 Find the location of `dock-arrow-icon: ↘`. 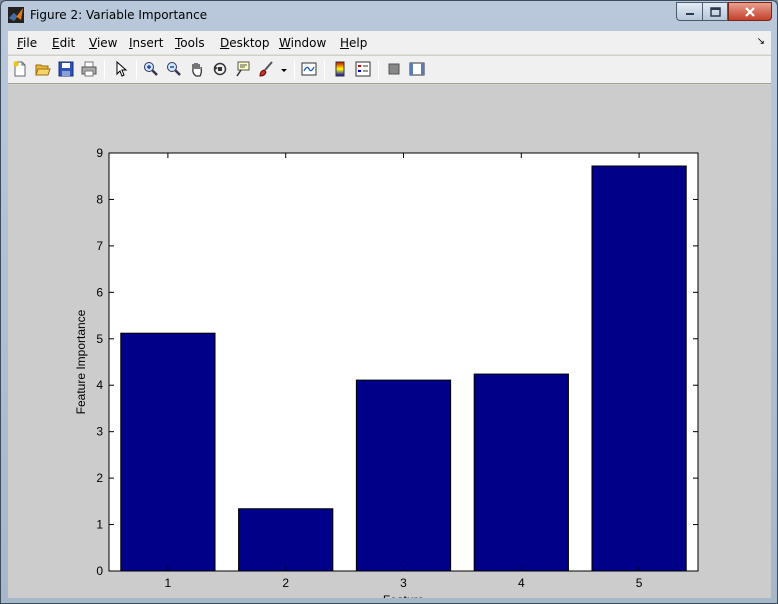

dock-arrow-icon: ↘ is located at coordinates (761, 41).